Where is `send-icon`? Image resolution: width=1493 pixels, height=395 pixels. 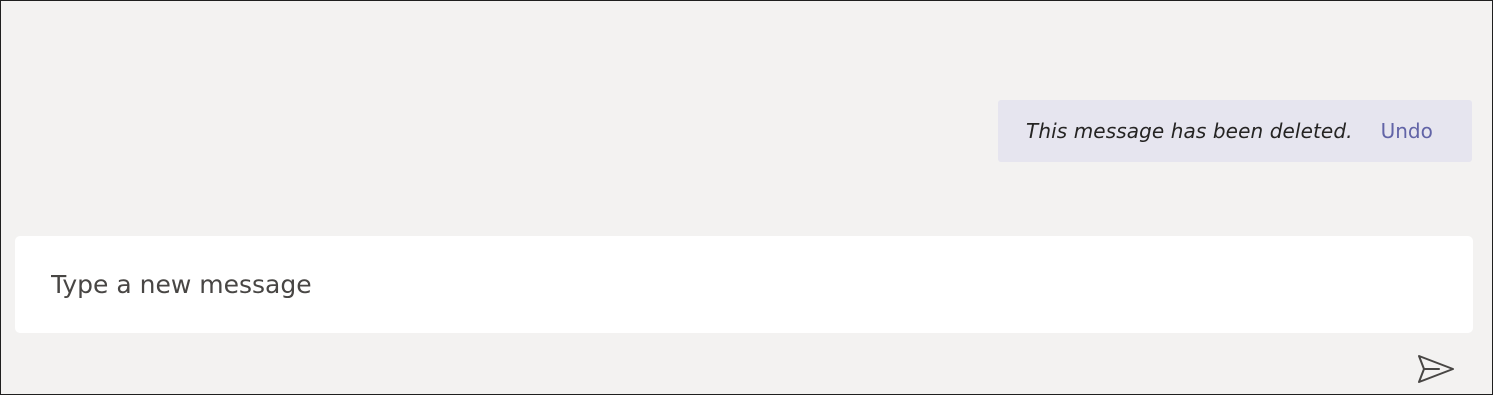
send-icon is located at coordinates (1436, 369).